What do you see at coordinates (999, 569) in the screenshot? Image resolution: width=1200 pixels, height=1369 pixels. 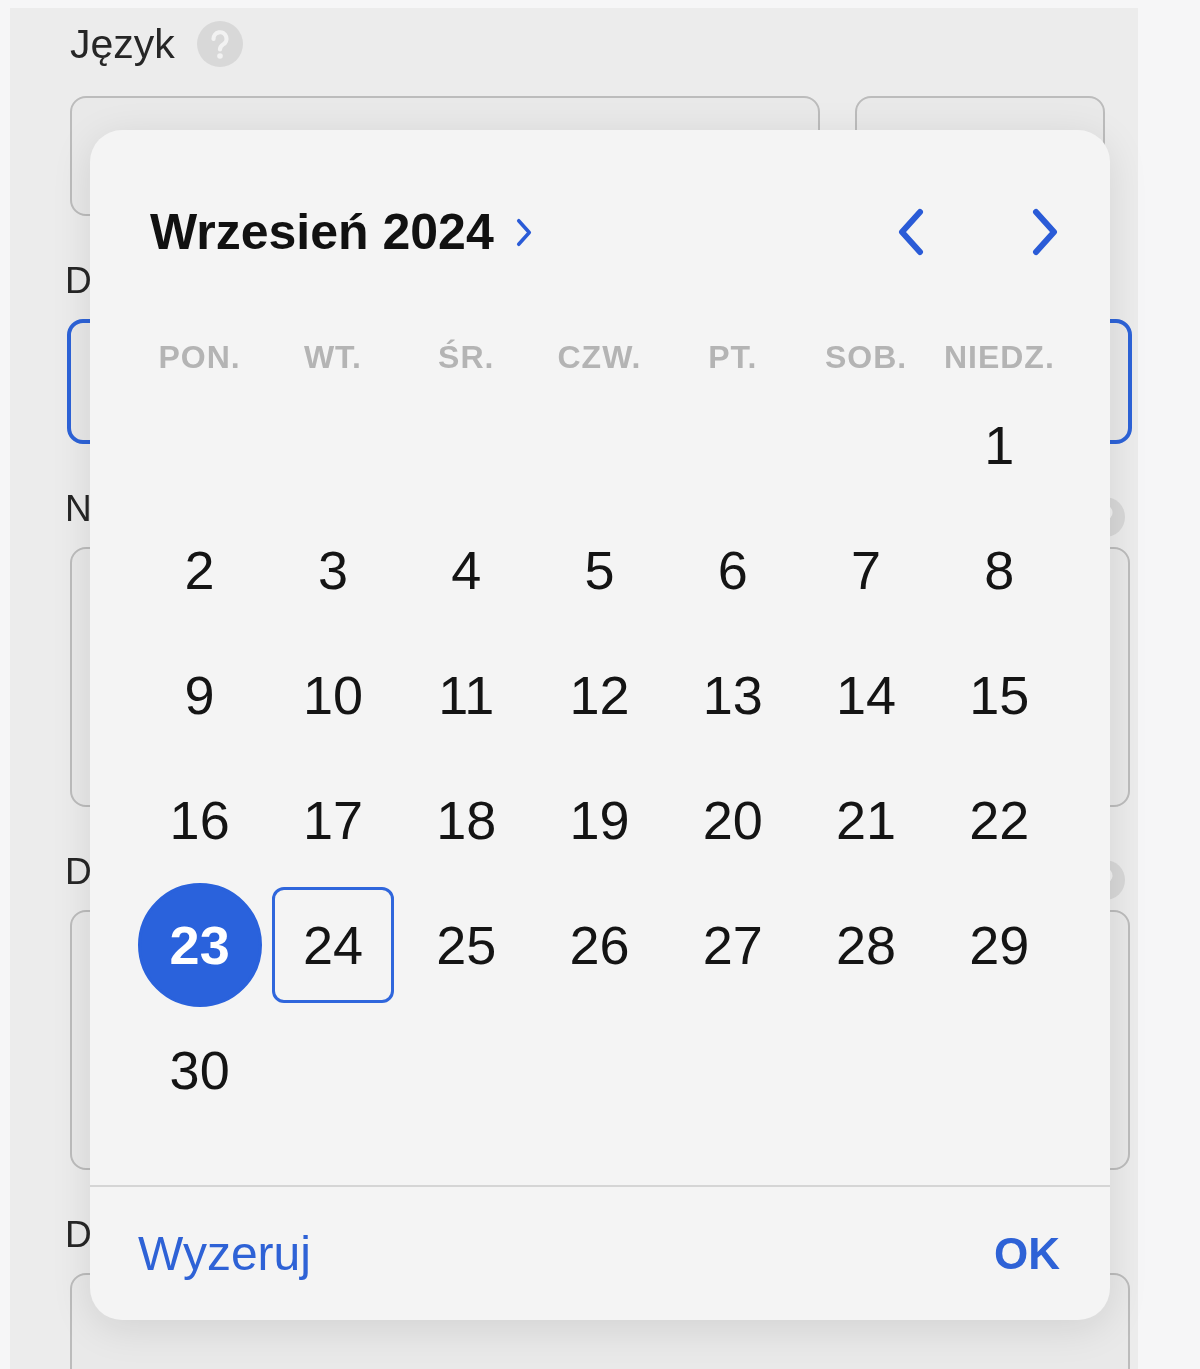 I see `day-button: 8` at bounding box center [999, 569].